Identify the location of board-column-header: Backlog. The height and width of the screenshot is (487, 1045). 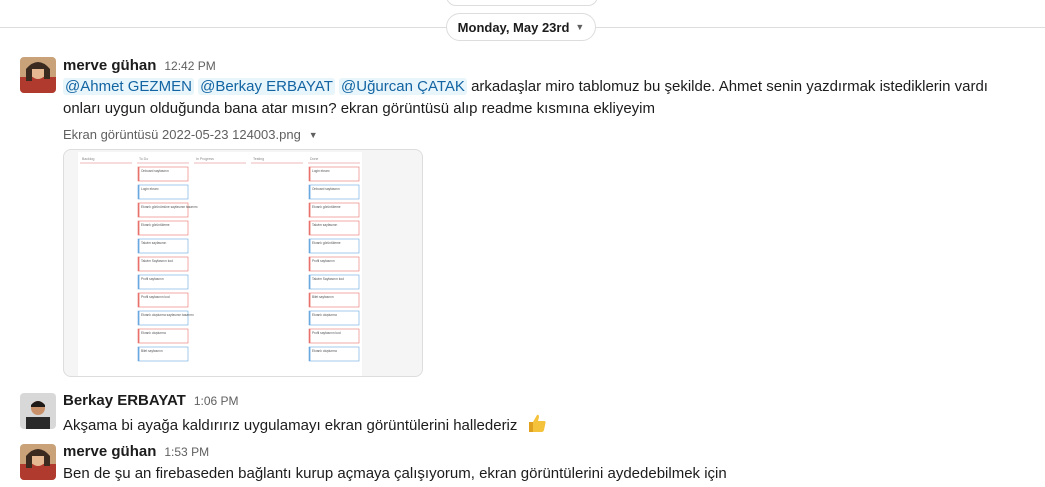
(88, 159).